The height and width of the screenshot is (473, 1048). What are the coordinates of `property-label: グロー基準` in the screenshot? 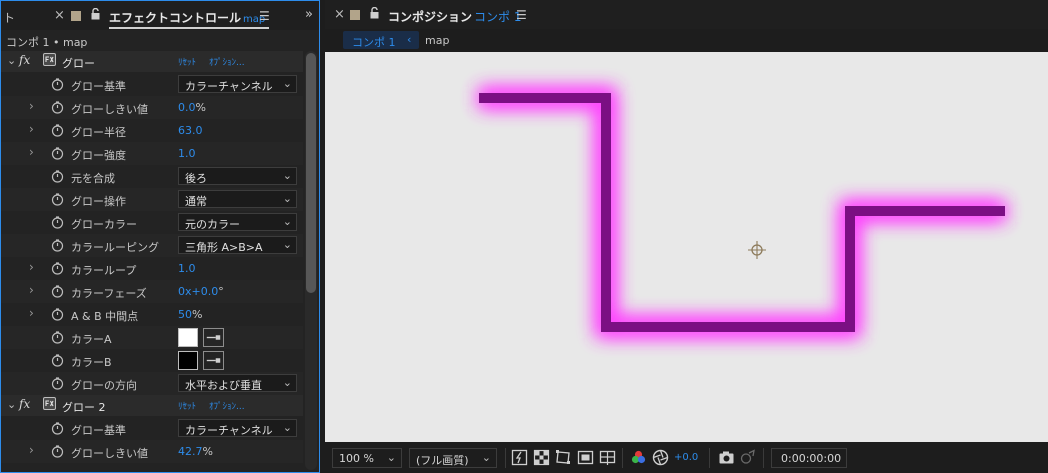 It's located at (98, 86).